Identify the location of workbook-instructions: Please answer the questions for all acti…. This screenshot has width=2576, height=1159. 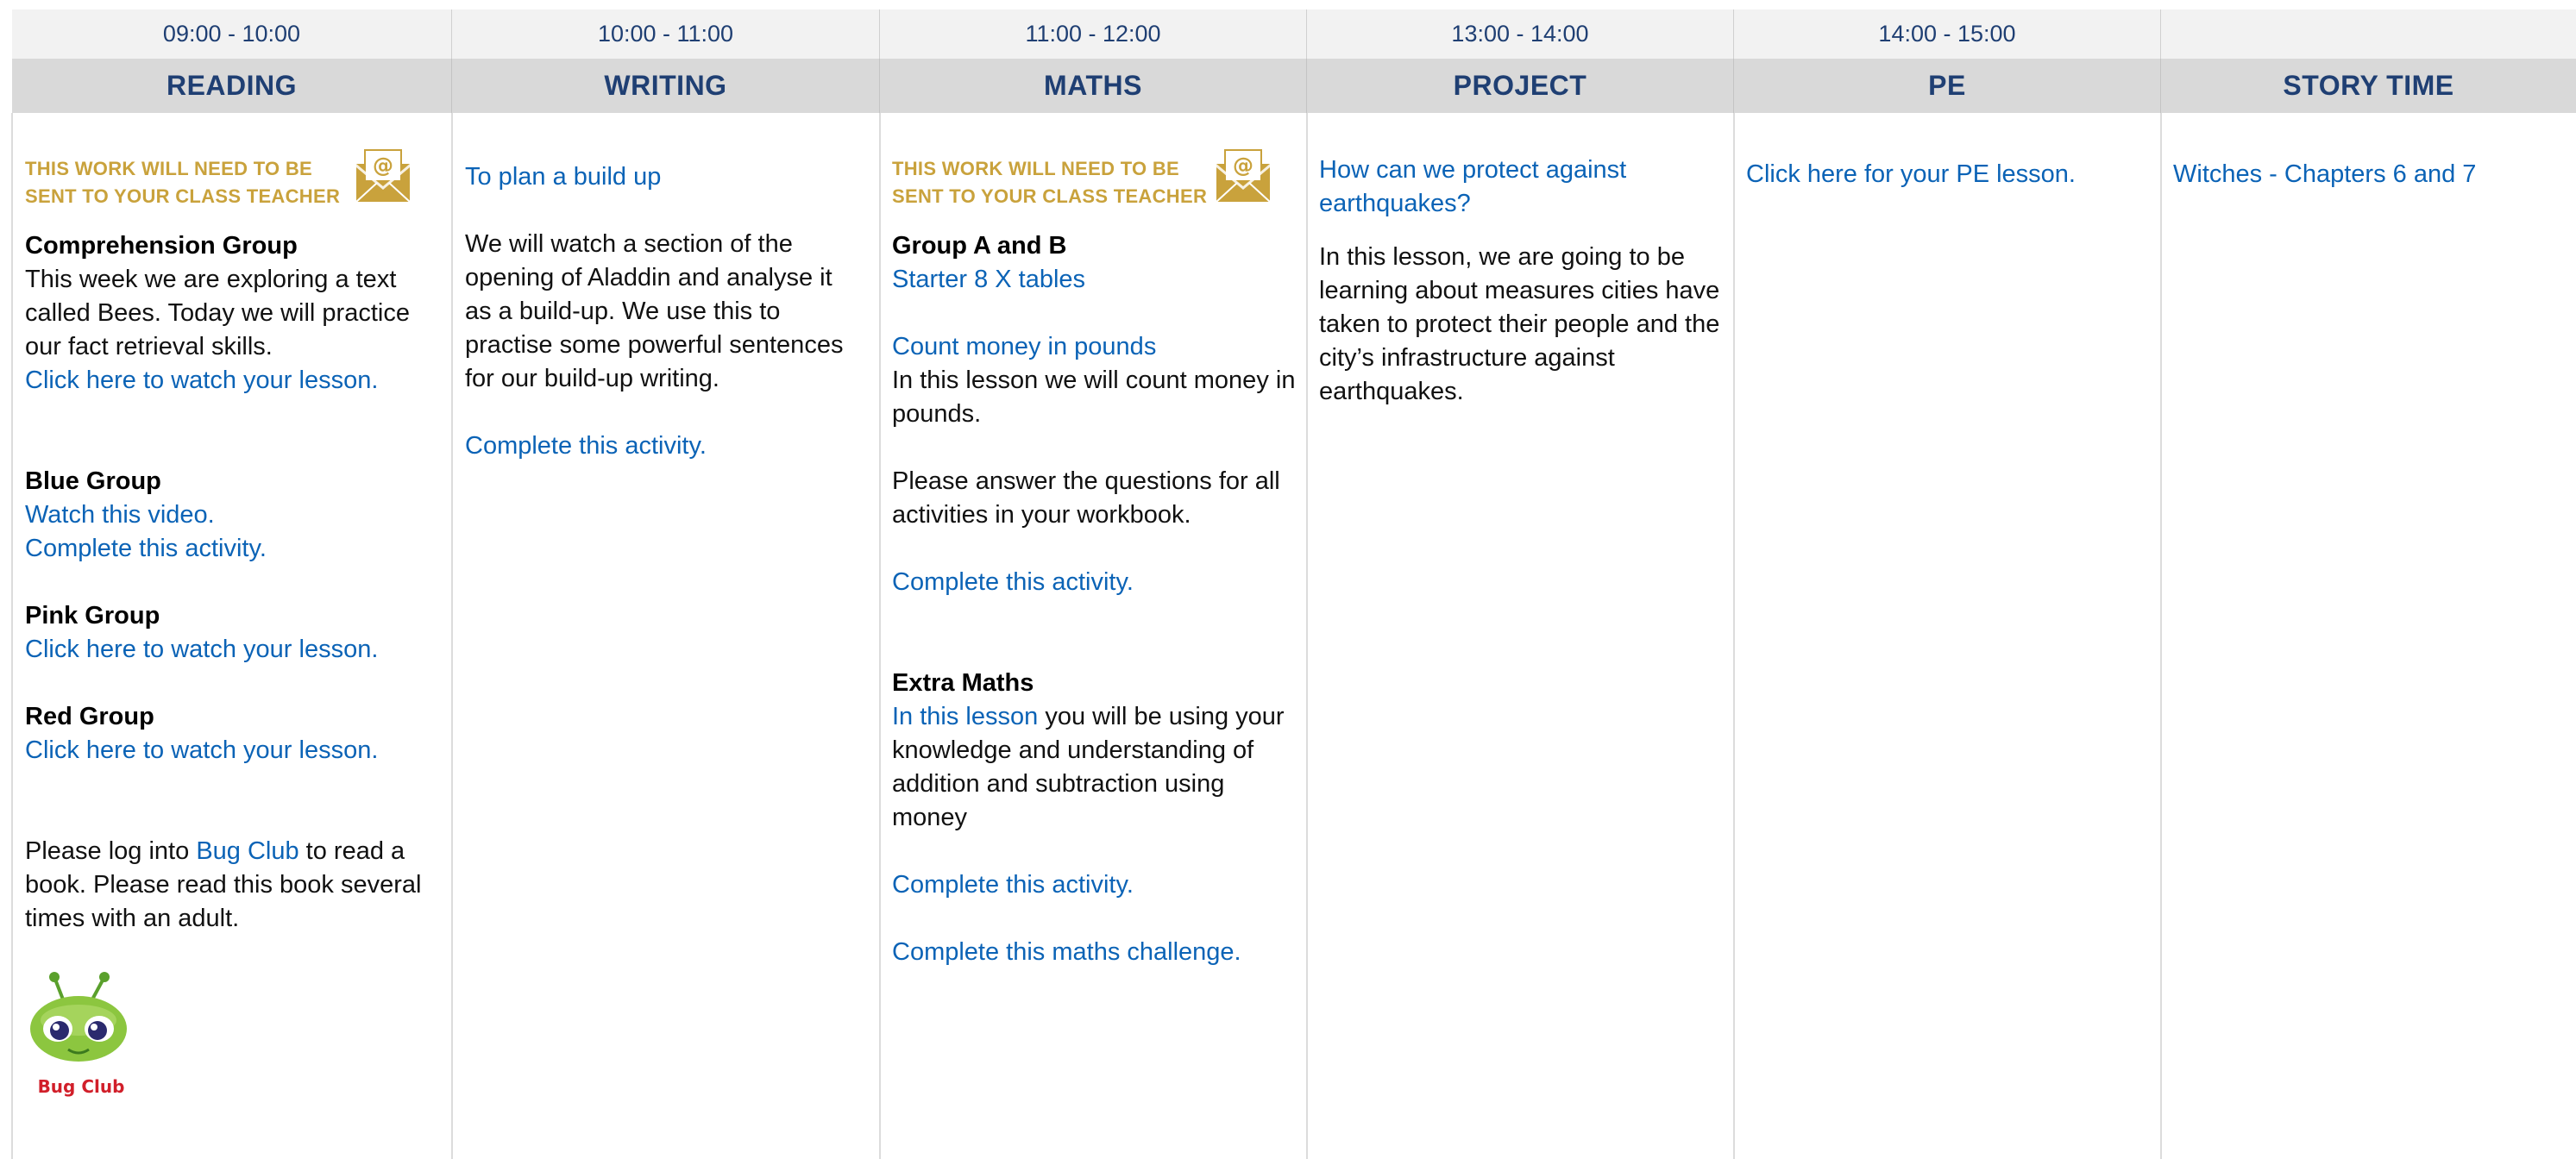
(1086, 498).